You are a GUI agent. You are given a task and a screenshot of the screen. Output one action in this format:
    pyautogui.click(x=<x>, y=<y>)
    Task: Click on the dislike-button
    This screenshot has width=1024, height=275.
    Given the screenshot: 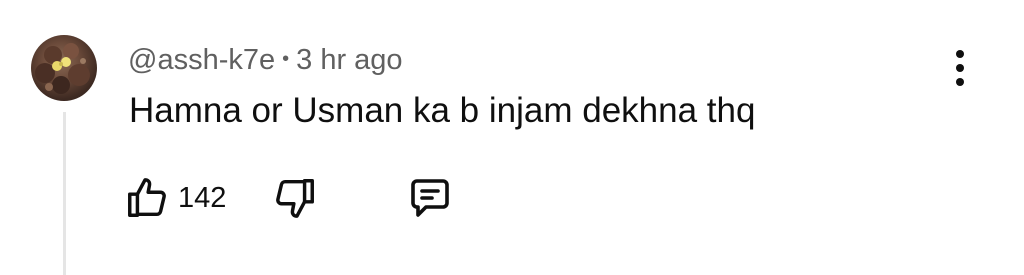 What is the action you would take?
    pyautogui.click(x=295, y=198)
    